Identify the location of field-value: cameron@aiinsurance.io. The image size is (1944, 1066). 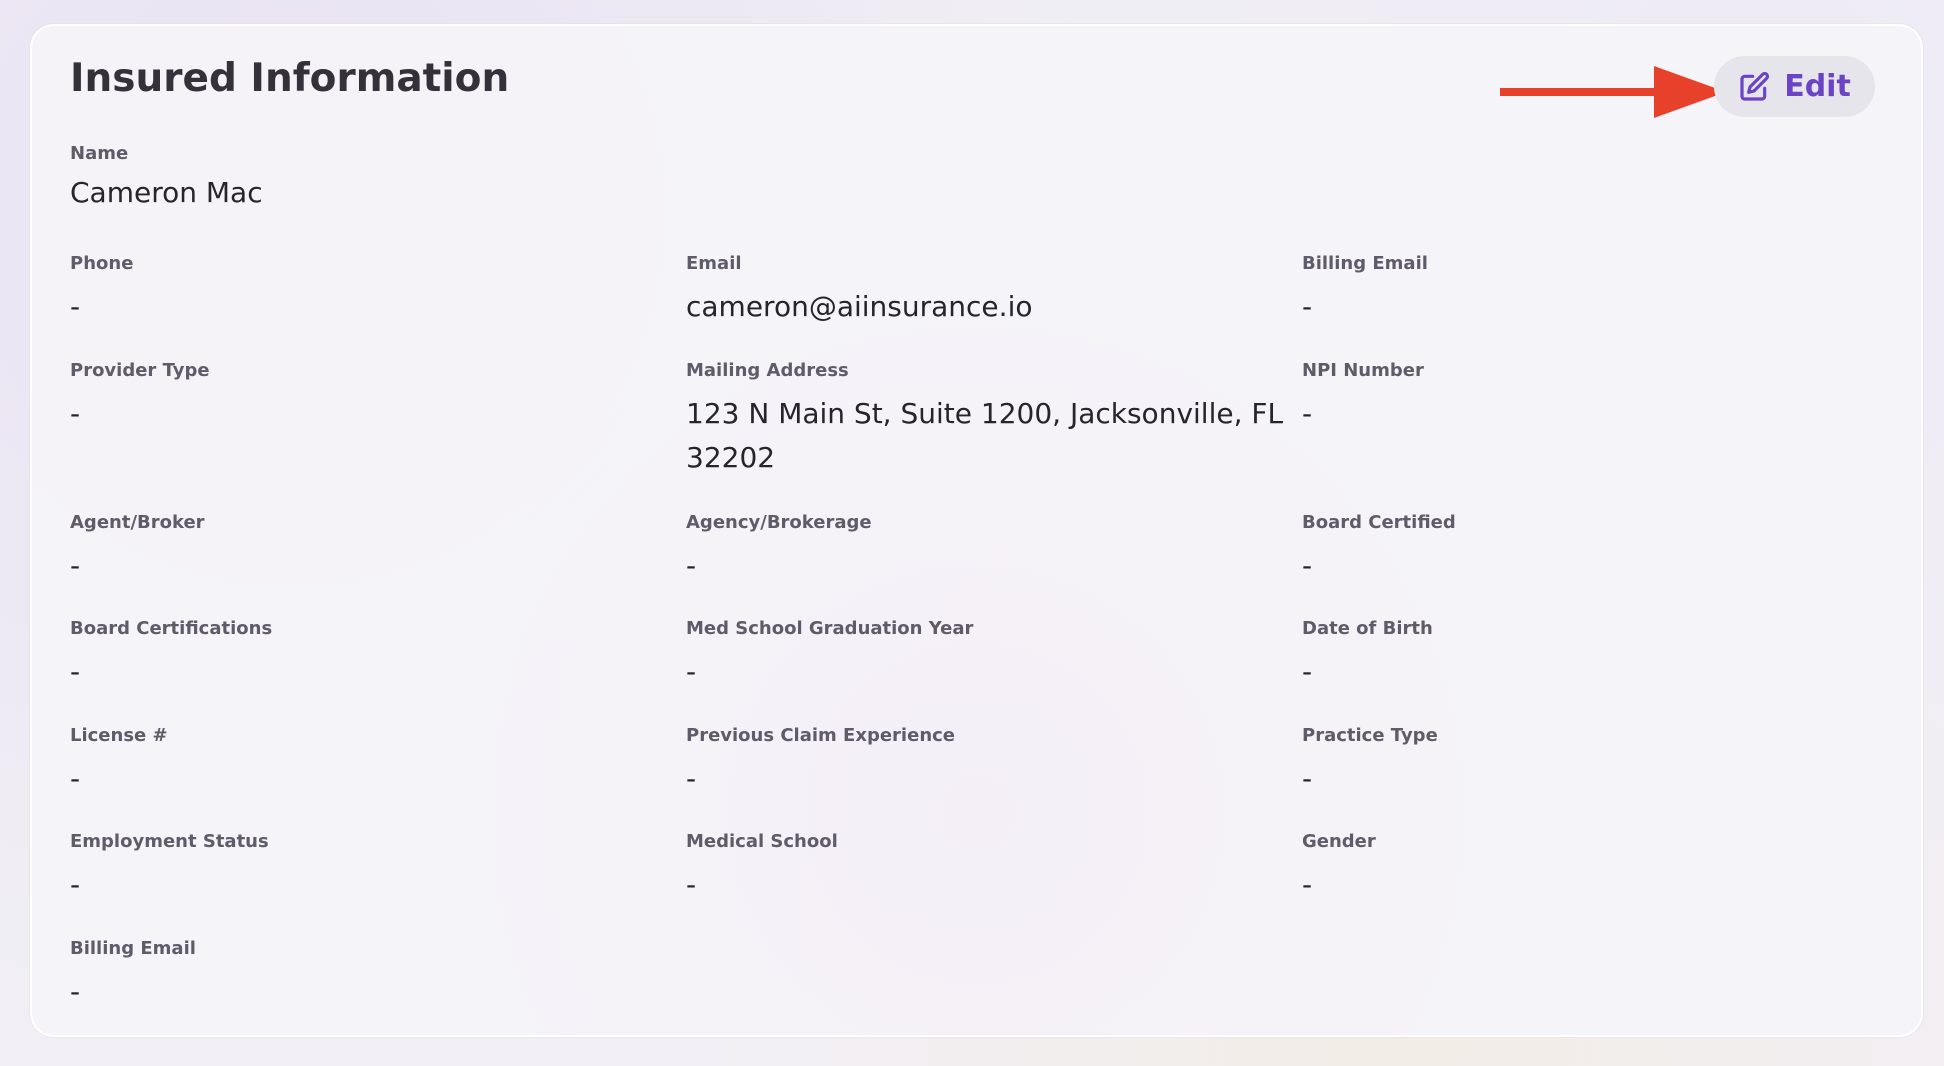
(859, 307).